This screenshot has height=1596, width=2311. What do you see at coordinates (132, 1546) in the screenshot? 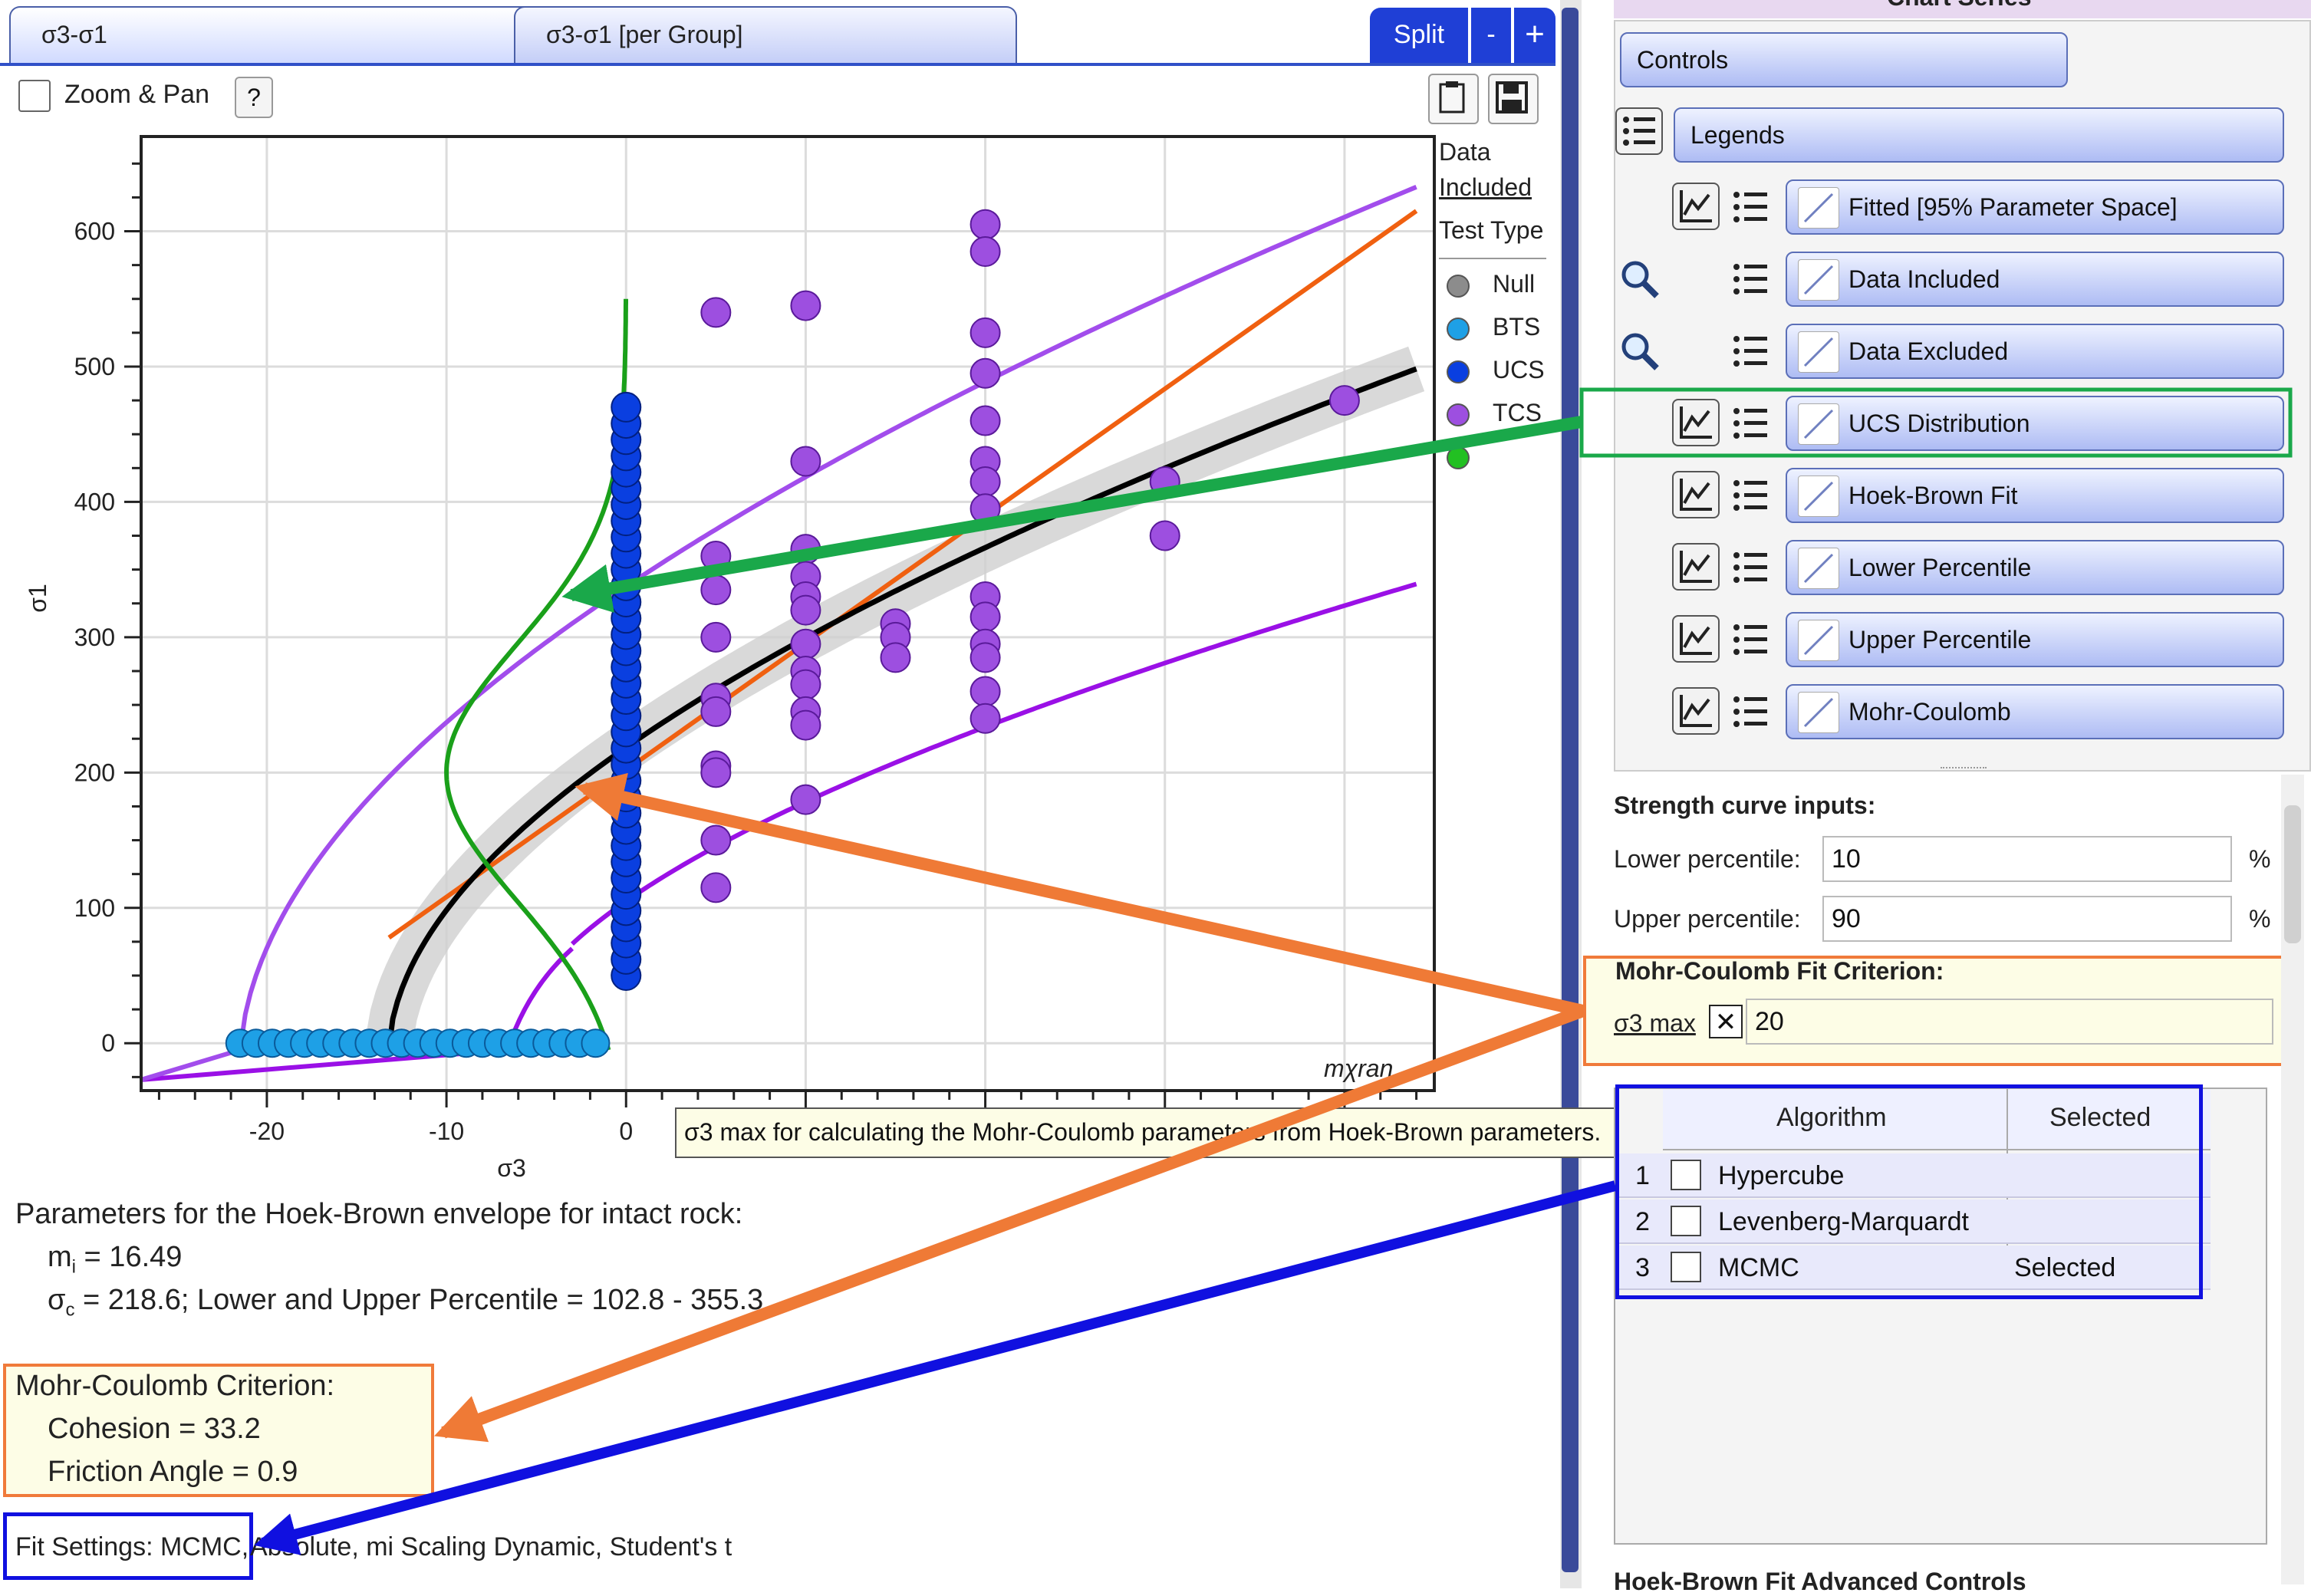
I see `fit-settings-label: Fit Settings: MCMC,` at bounding box center [132, 1546].